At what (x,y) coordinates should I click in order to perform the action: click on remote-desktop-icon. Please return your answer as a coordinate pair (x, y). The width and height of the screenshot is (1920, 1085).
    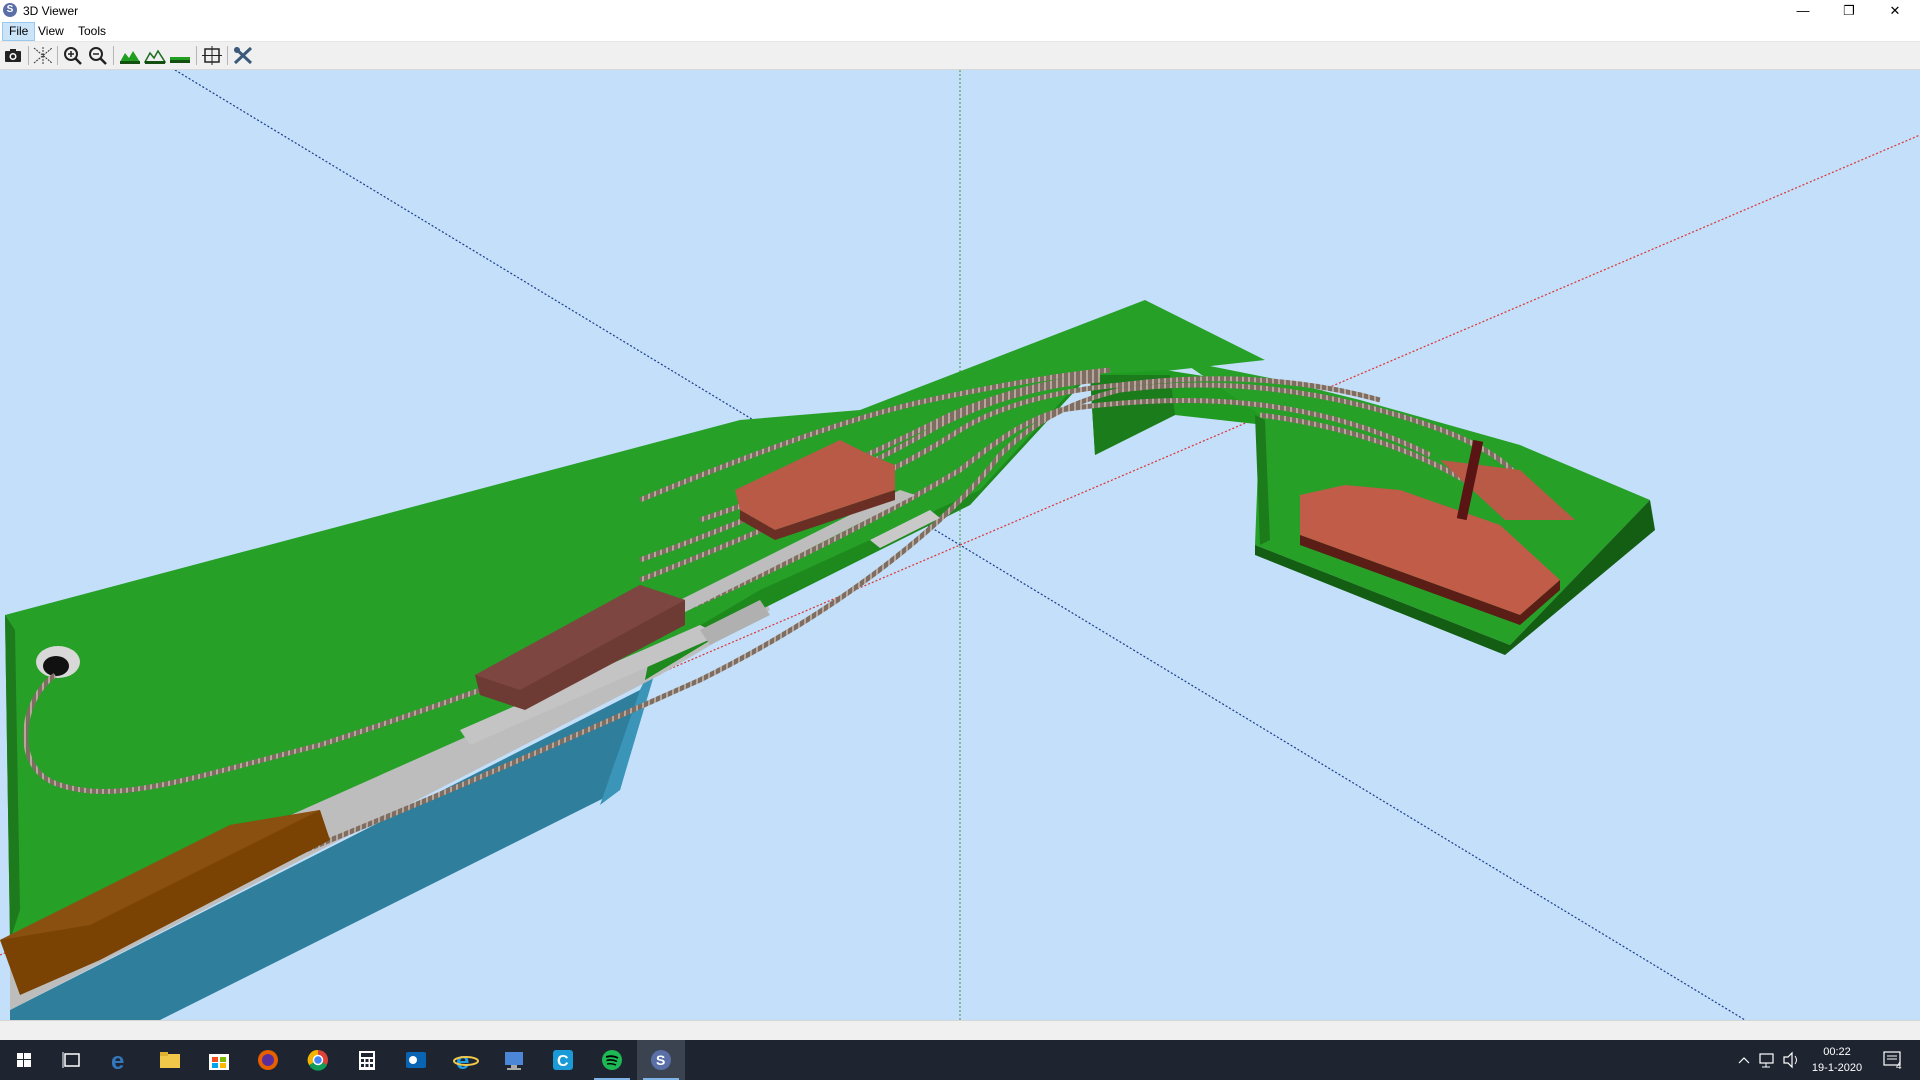
    Looking at the image, I should click on (514, 1060).